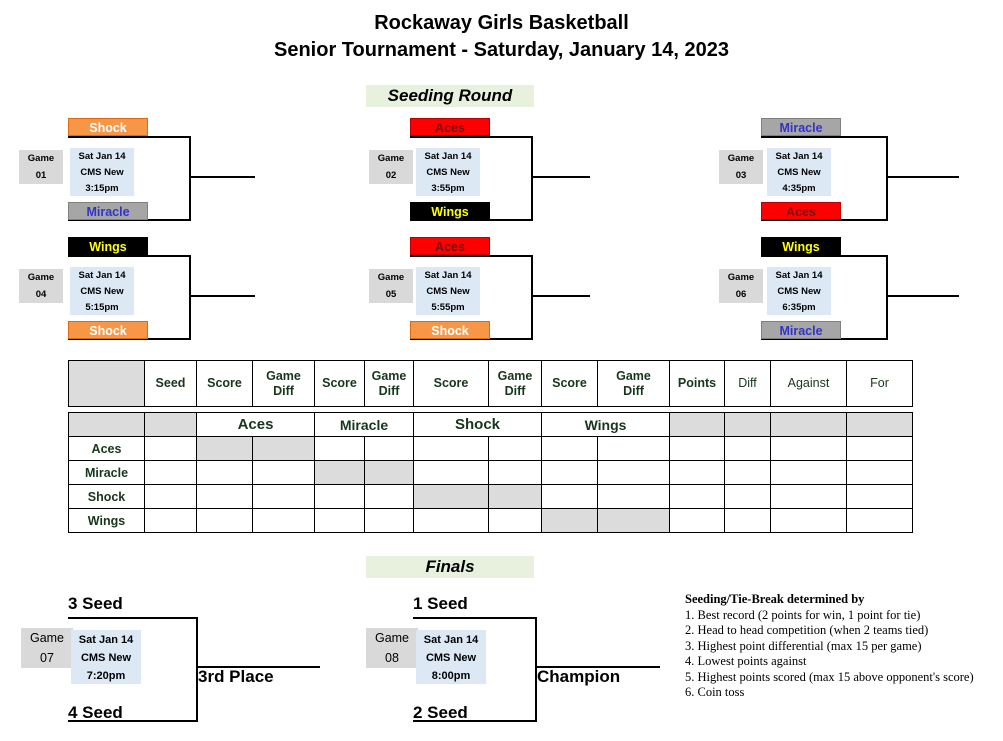  I want to click on cell-wings-vs-aces-diff, so click(283, 520).